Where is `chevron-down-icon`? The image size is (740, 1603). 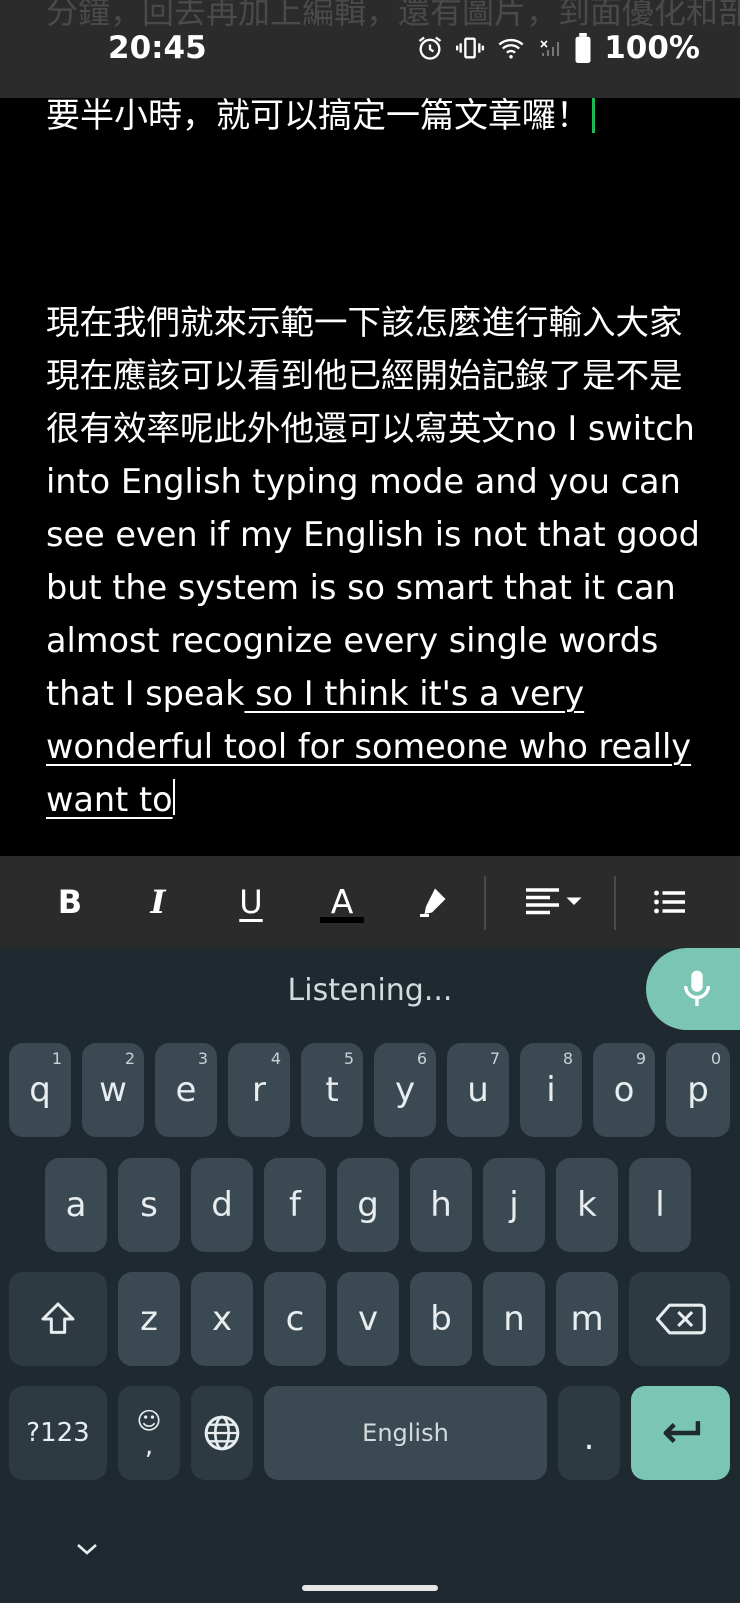
chevron-down-icon is located at coordinates (87, 1549).